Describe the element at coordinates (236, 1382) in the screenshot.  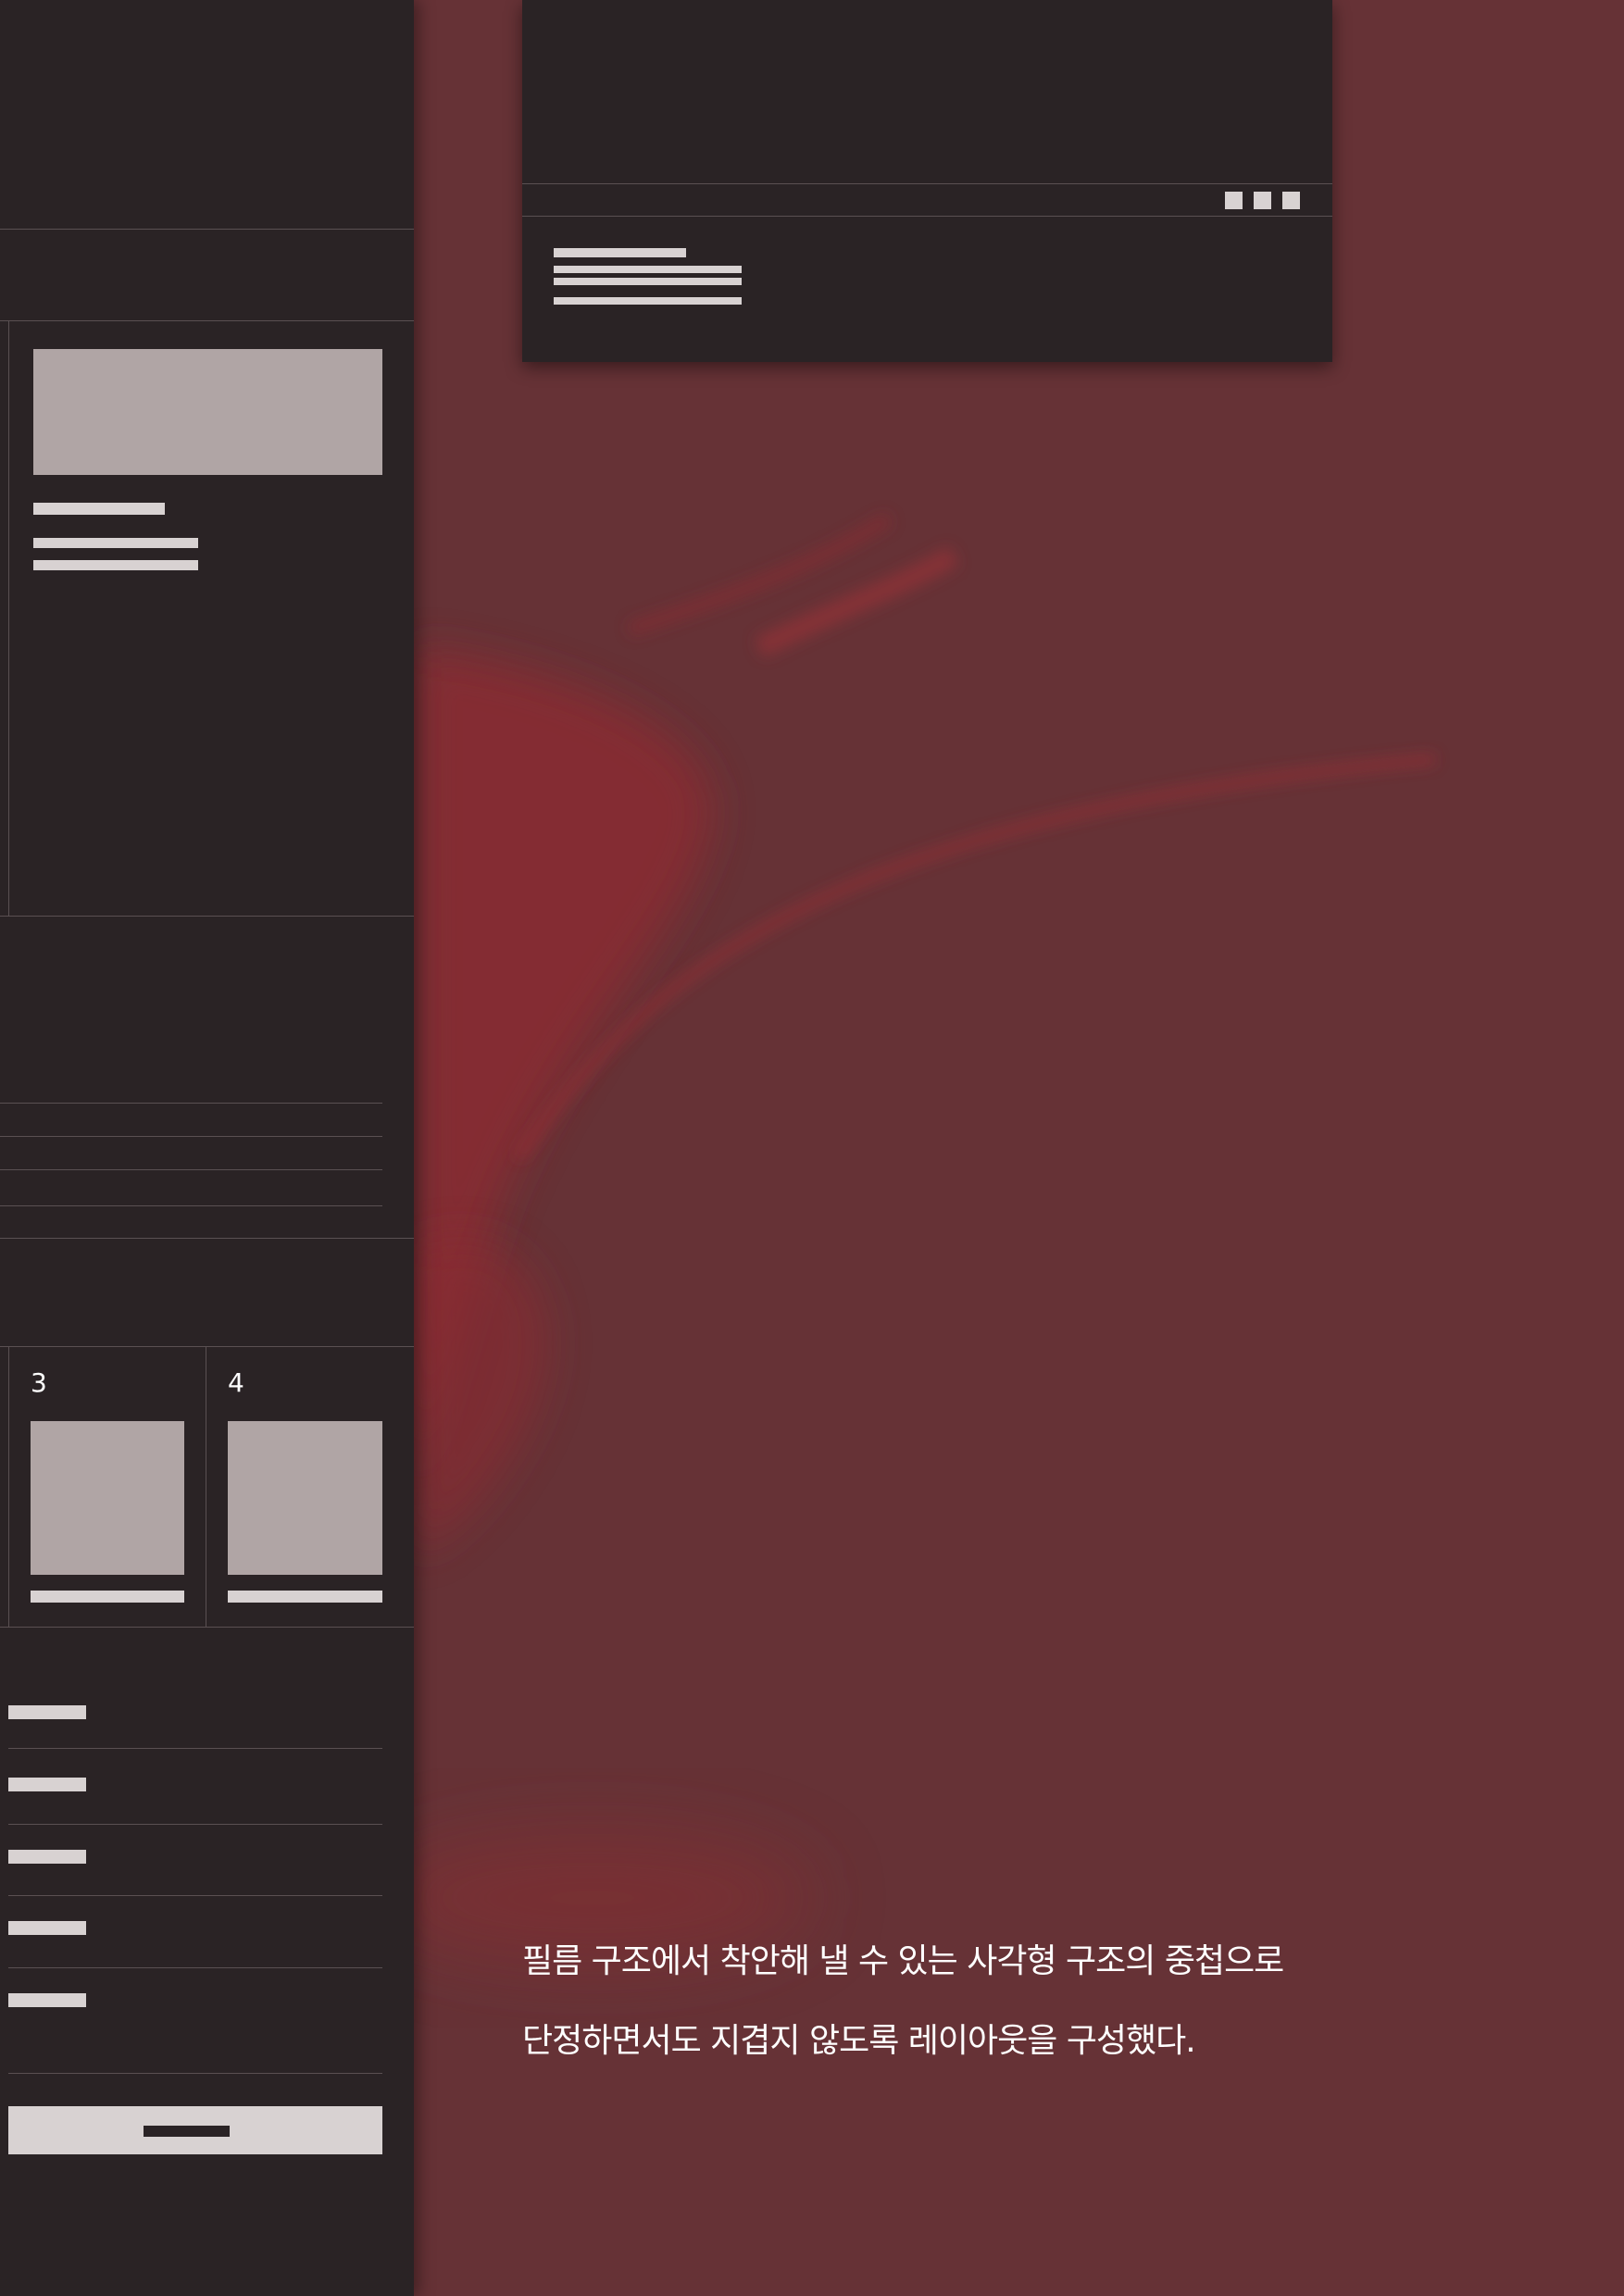
I see `thumbnail-number: 4` at that location.